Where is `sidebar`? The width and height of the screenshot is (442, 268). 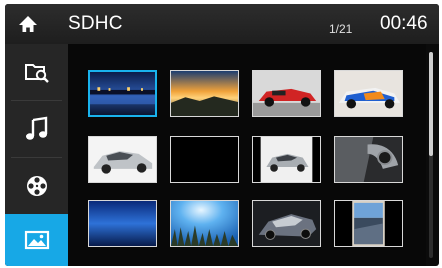 sidebar is located at coordinates (36, 155).